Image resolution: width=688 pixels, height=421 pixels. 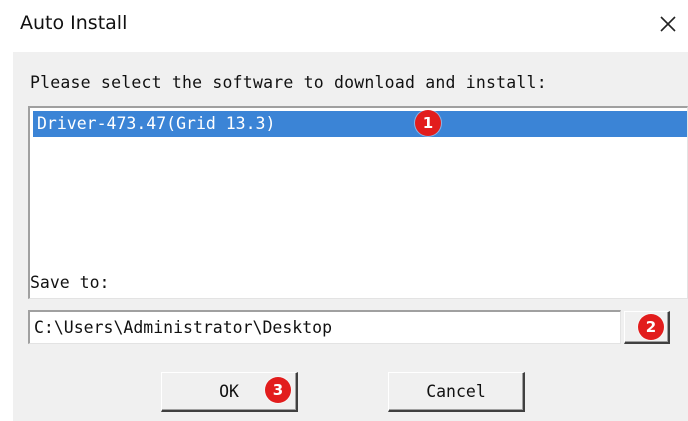 What do you see at coordinates (229, 391) in the screenshot?
I see `ok-label: OK` at bounding box center [229, 391].